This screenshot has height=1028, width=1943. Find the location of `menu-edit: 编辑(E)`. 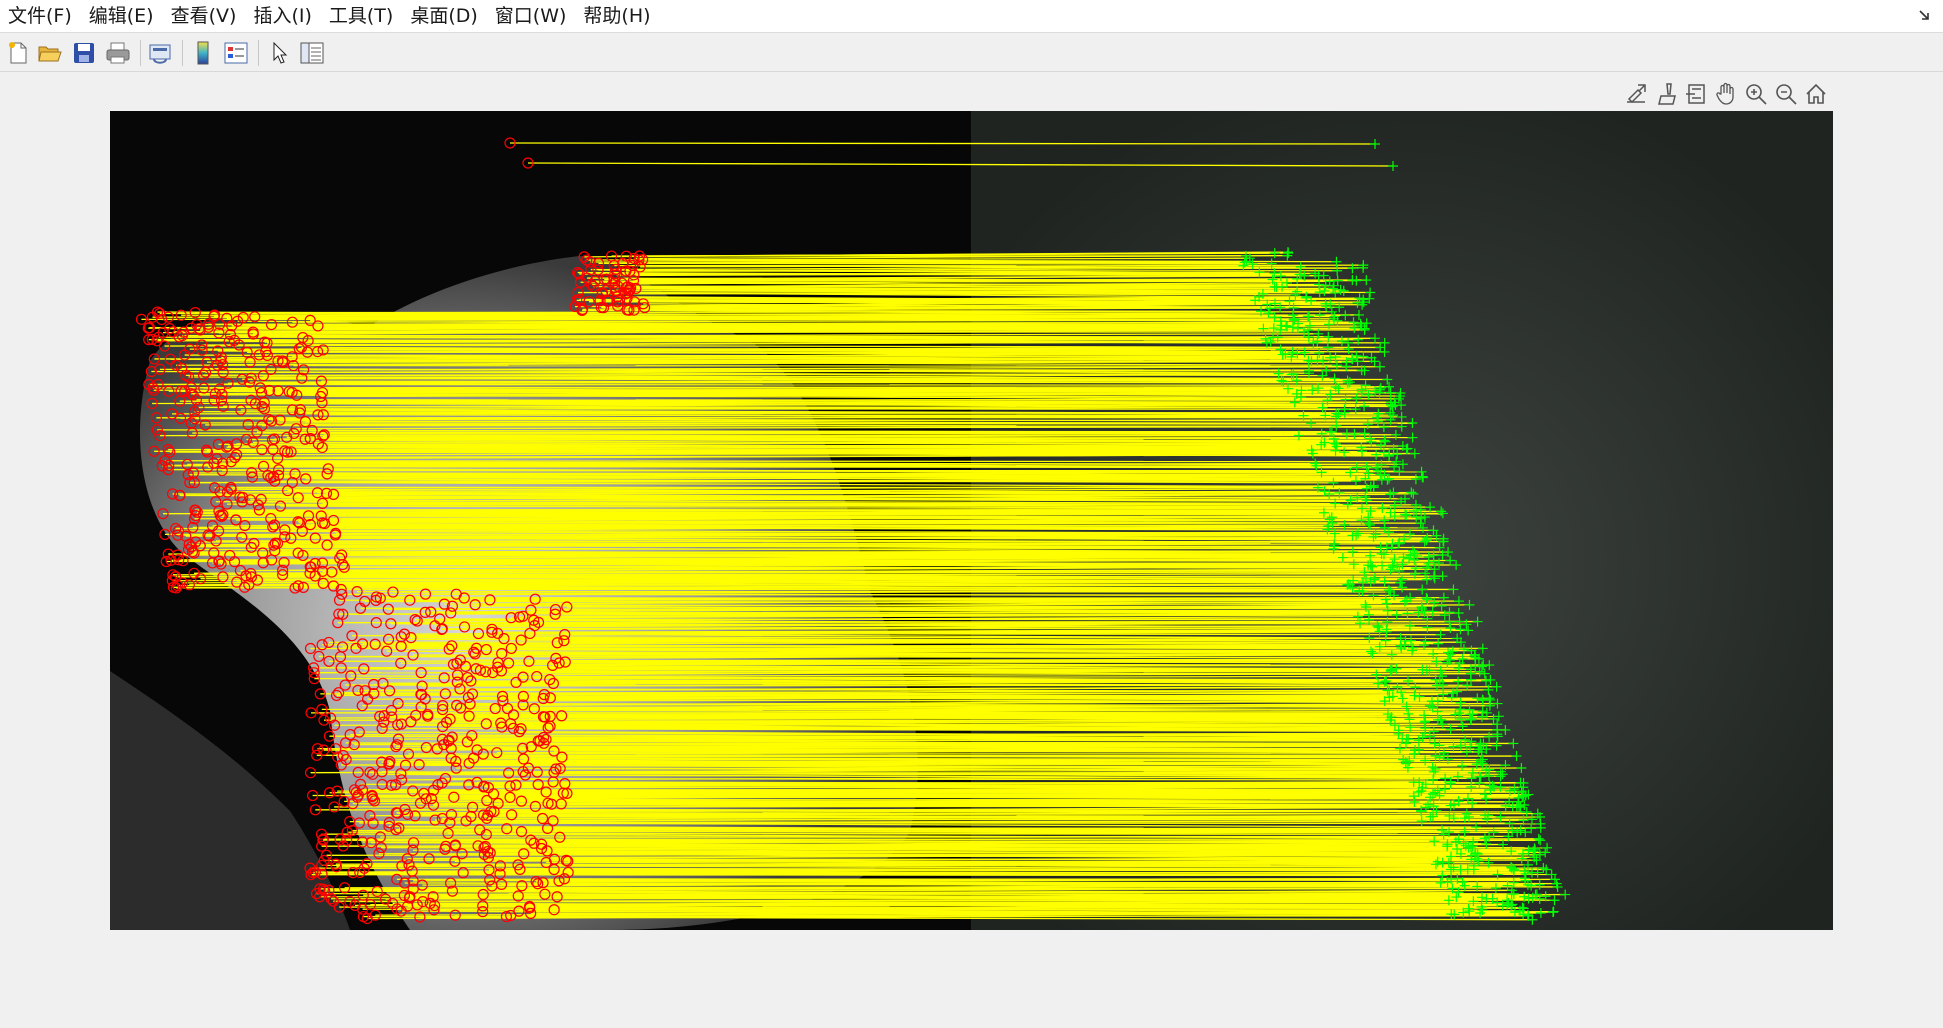

menu-edit: 编辑(E) is located at coordinates (122, 16).